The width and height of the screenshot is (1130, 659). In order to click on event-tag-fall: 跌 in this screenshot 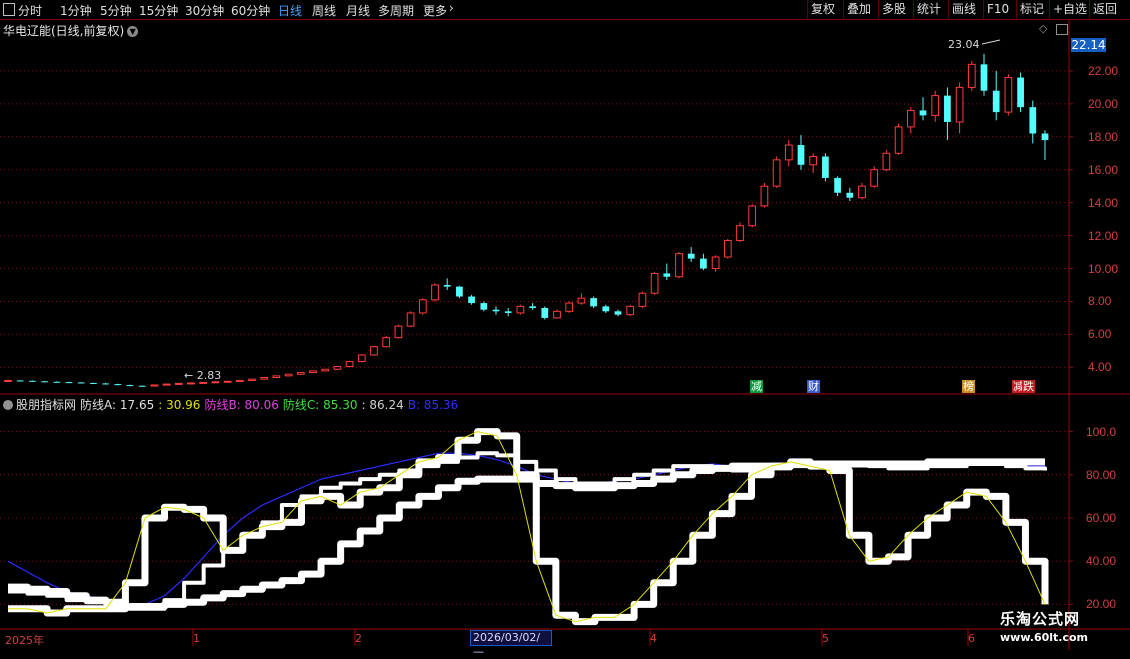, I will do `click(1028, 386)`.